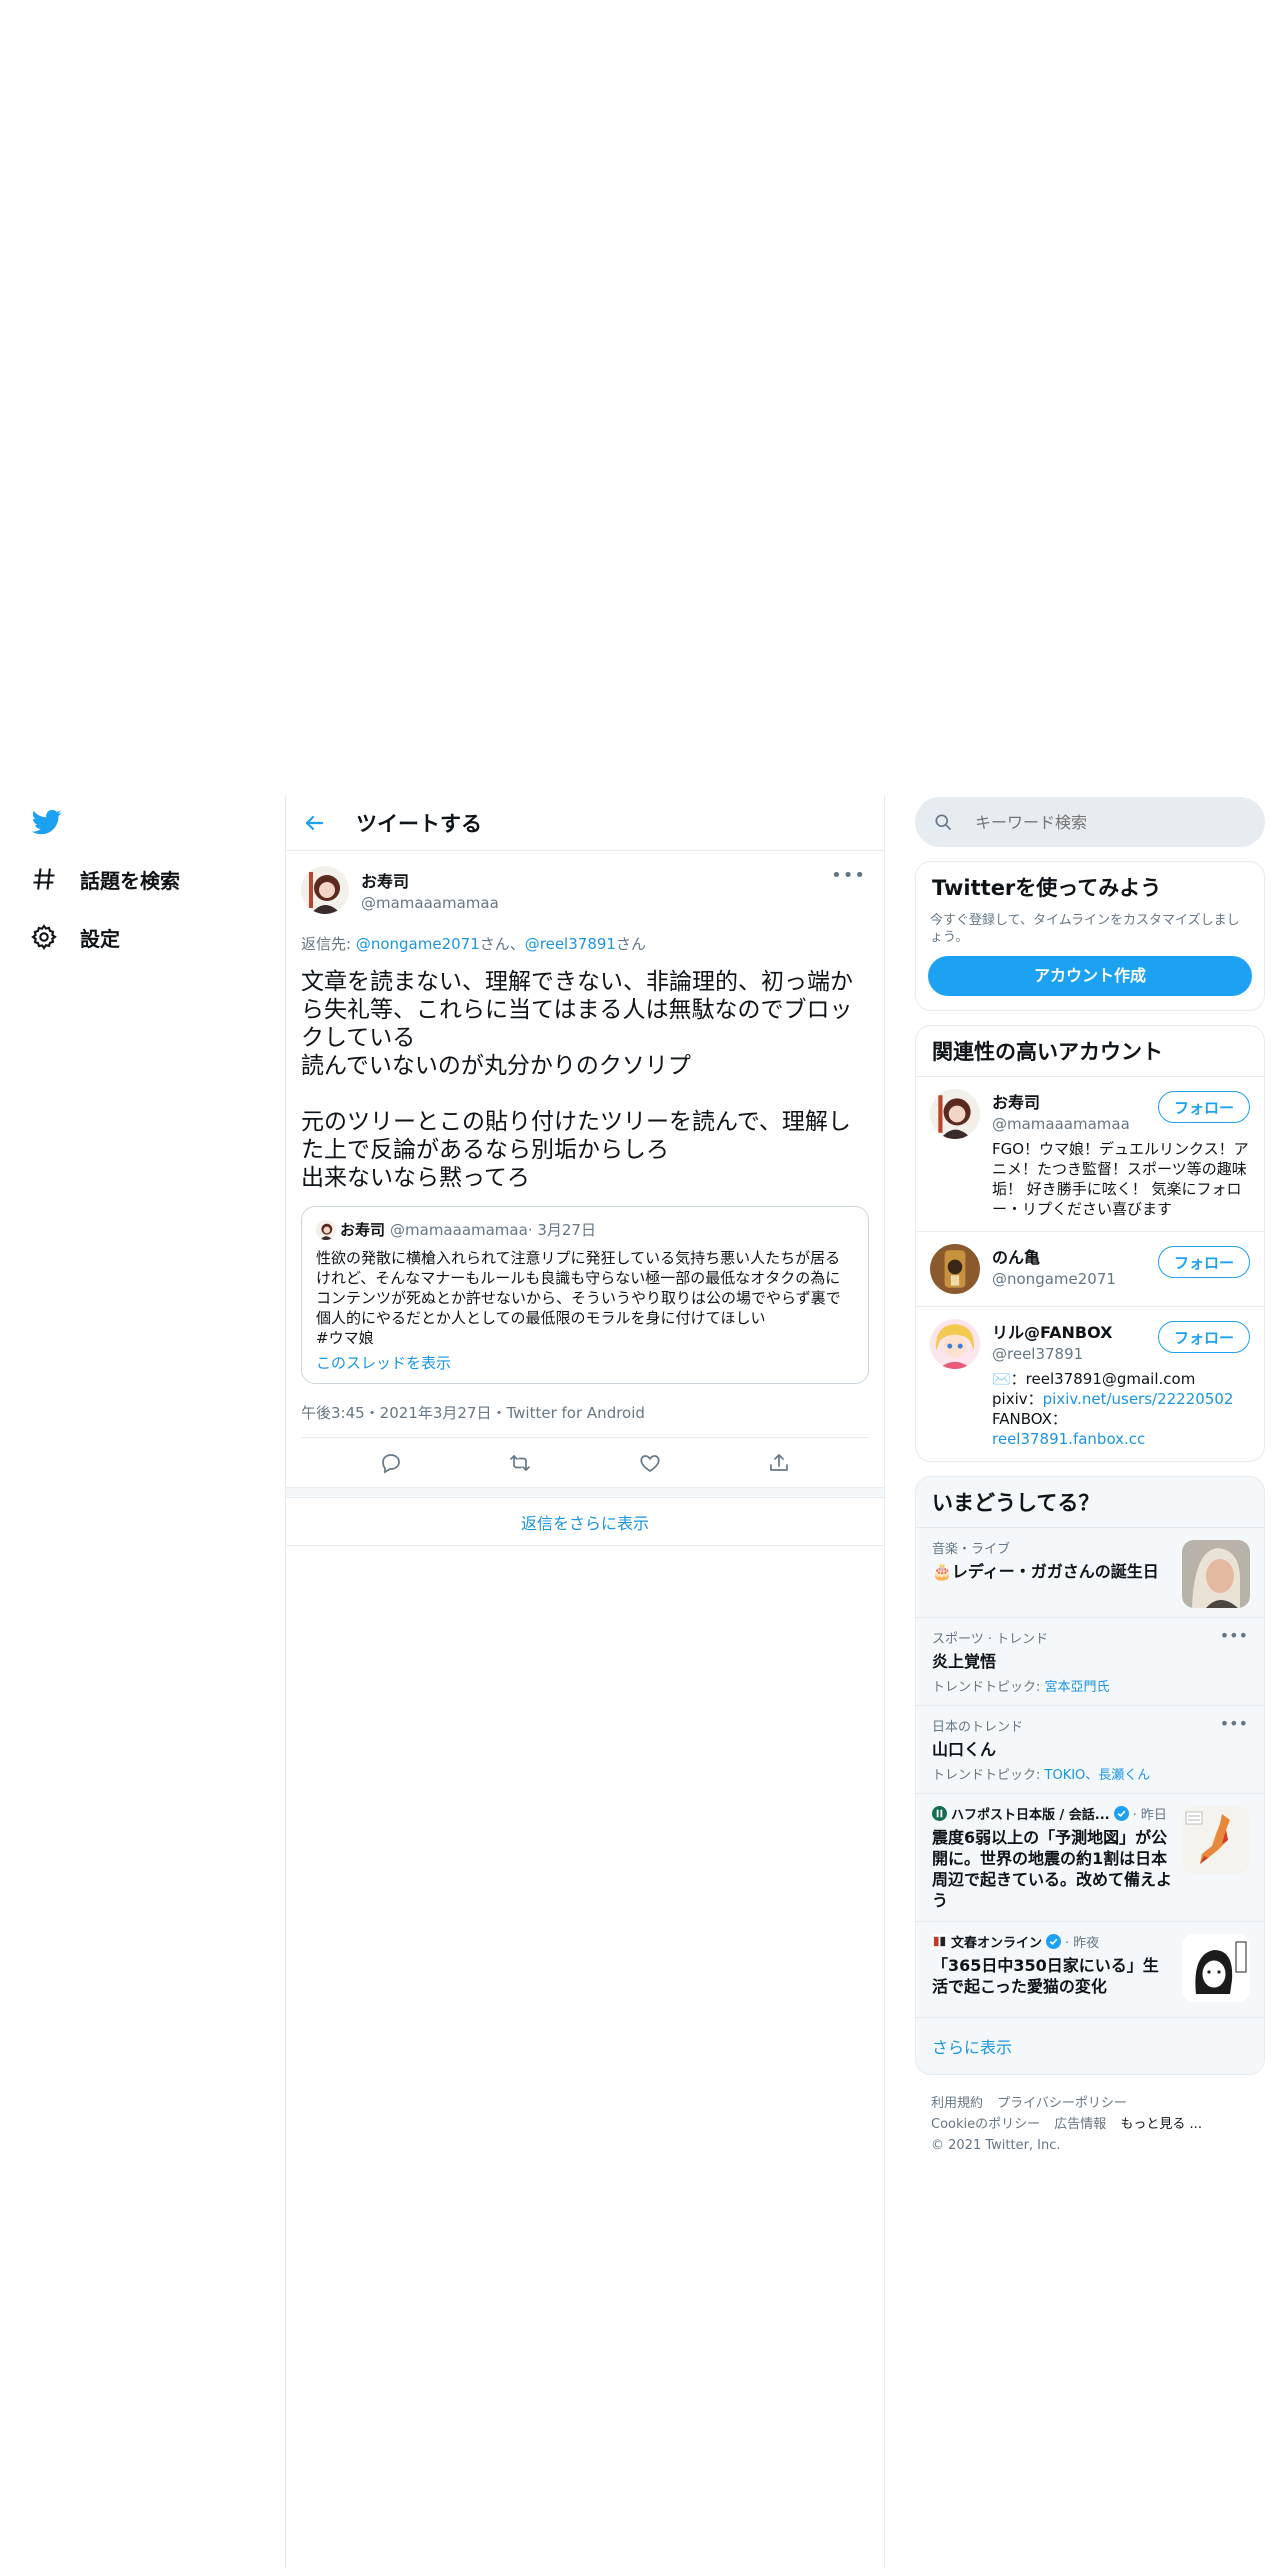  I want to click on create-account-button: アカウント作成, so click(1090, 976).